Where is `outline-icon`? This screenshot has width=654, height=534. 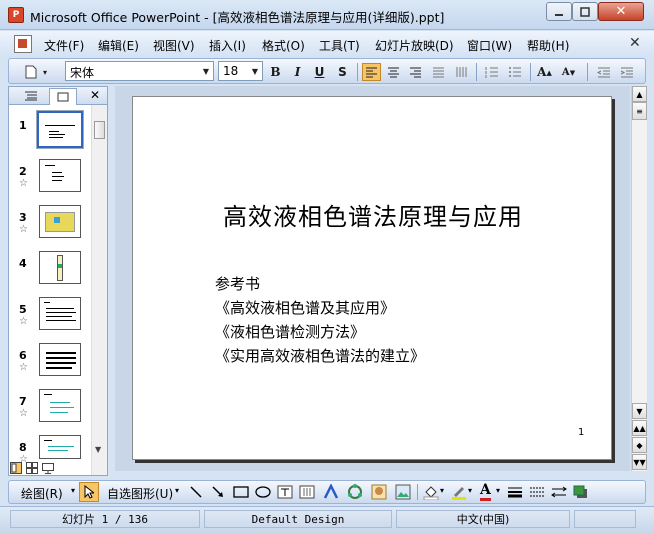
outline-icon is located at coordinates (31, 96).